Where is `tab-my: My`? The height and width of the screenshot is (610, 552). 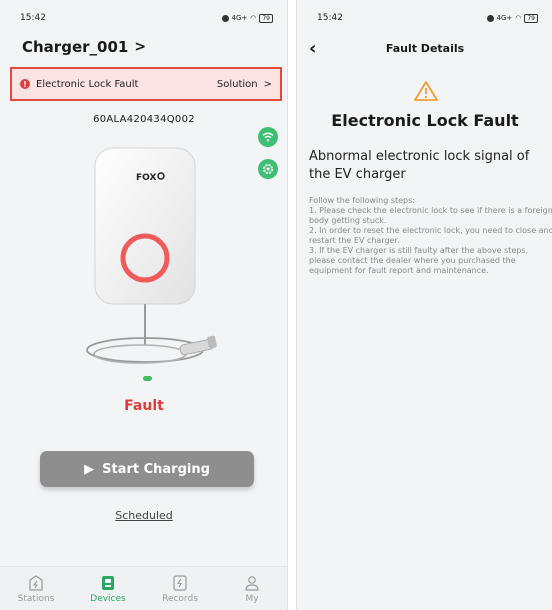
tab-my: My is located at coordinates (251, 588).